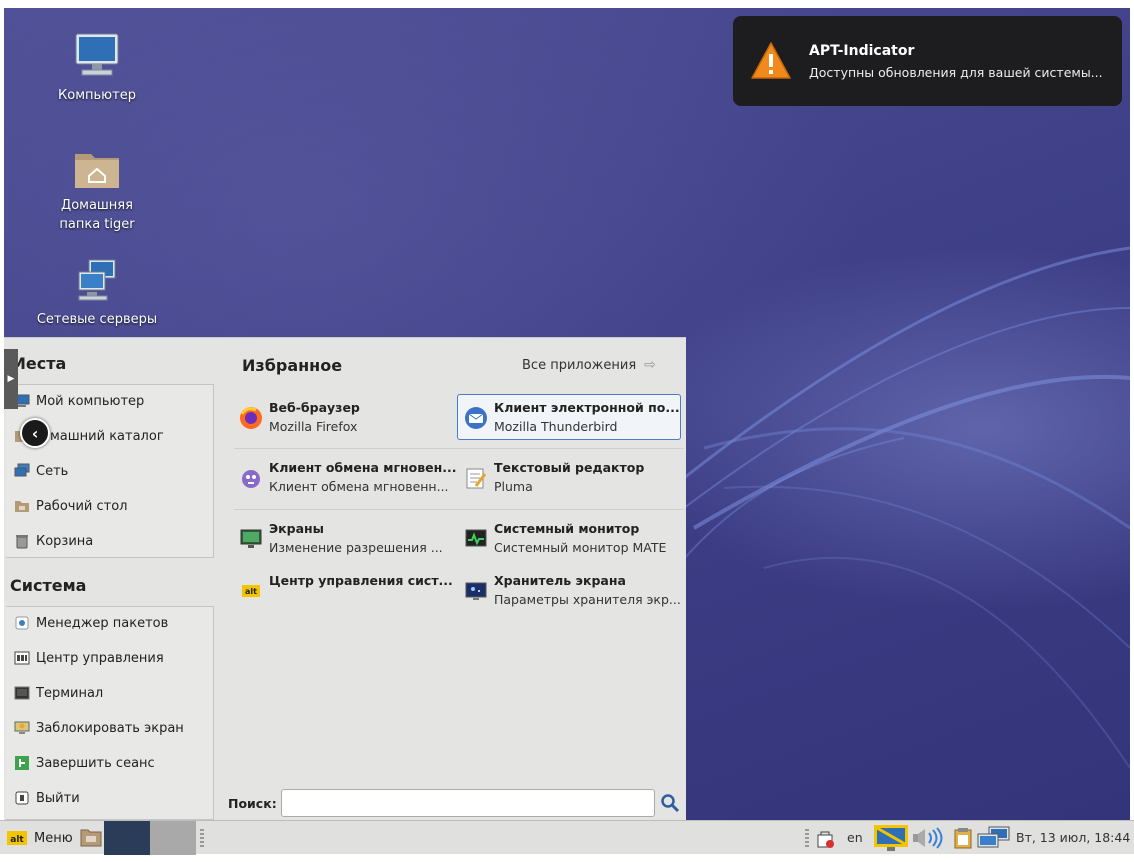 This screenshot has width=1134, height=862. What do you see at coordinates (58, 798) in the screenshot?
I see `system-item-label: Выйти` at bounding box center [58, 798].